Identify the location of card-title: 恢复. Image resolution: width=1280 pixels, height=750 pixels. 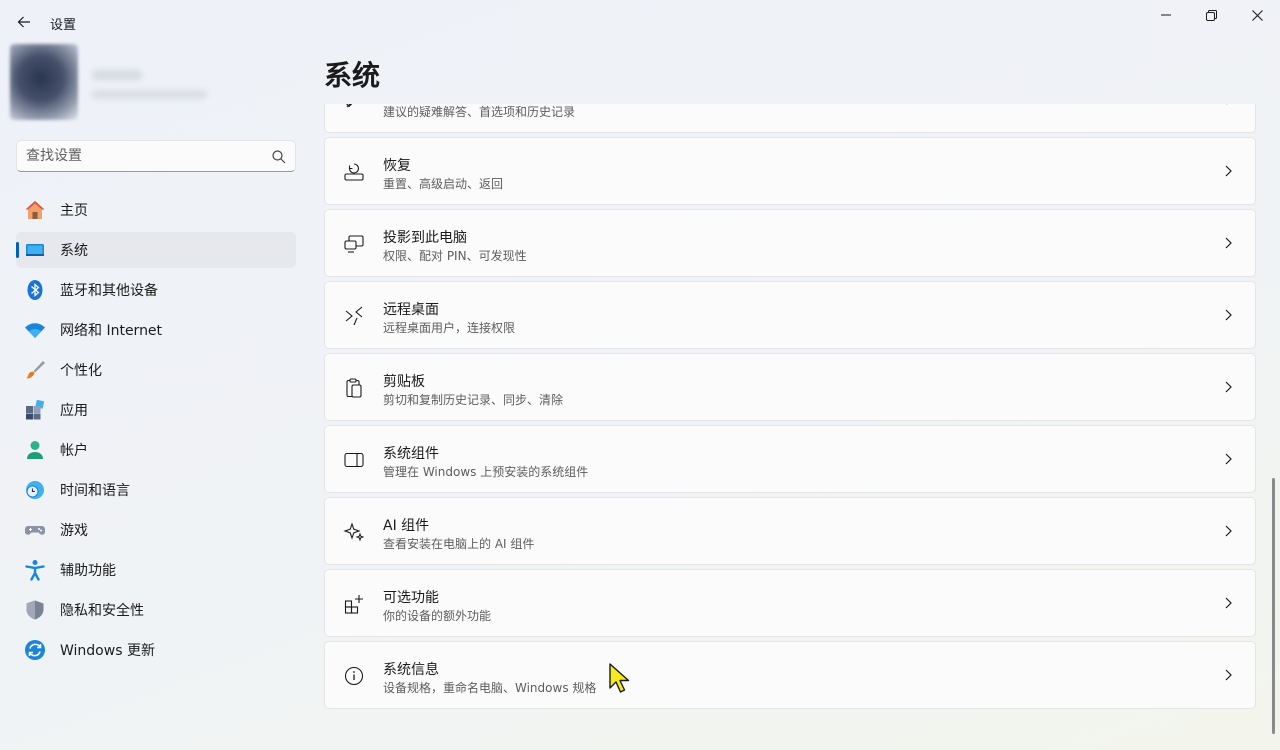
(397, 166).